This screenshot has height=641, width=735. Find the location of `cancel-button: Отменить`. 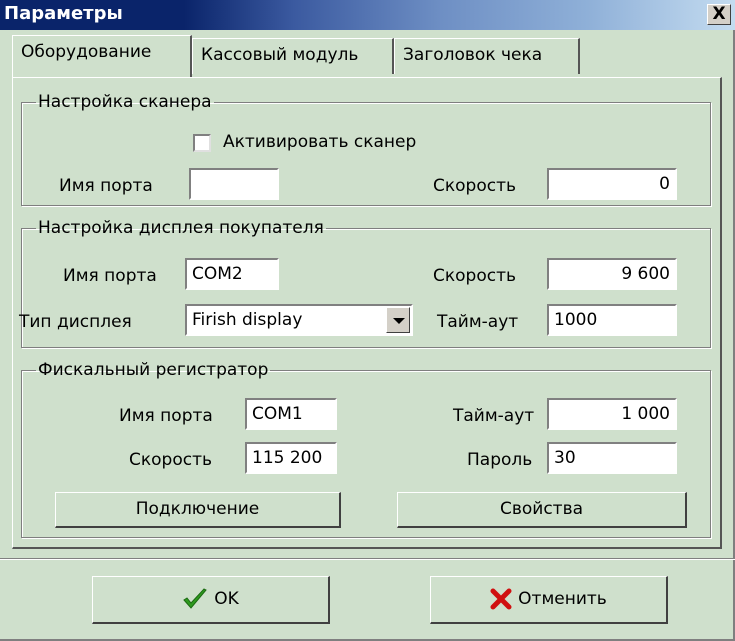

cancel-button: Отменить is located at coordinates (549, 600).